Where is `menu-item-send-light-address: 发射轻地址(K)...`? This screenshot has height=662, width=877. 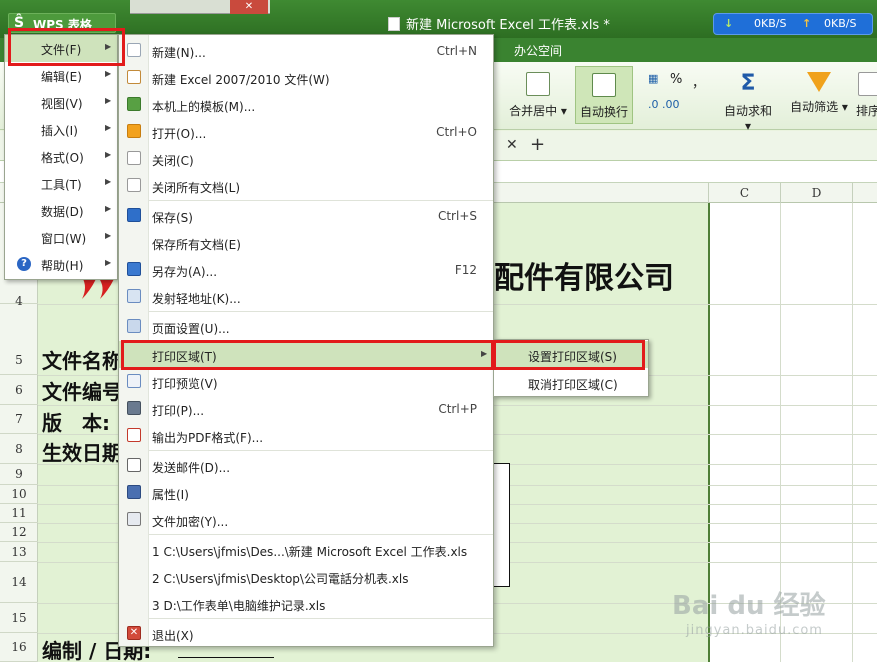 menu-item-send-light-address: 发射轻地址(K)... is located at coordinates (306, 296).